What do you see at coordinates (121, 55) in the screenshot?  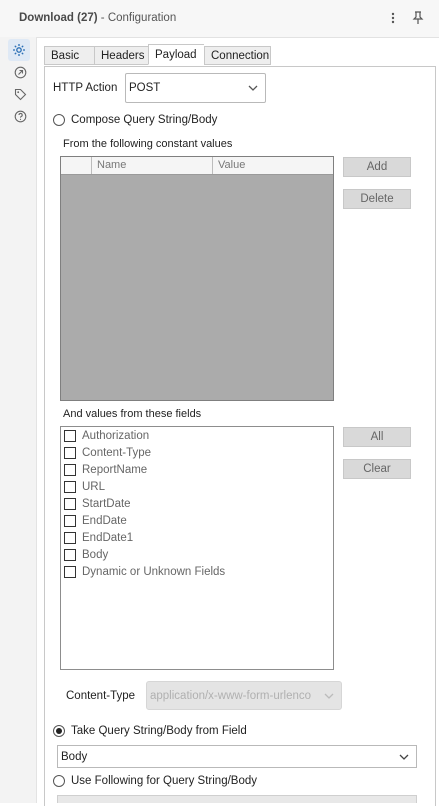 I see `tab-headers: Headers` at bounding box center [121, 55].